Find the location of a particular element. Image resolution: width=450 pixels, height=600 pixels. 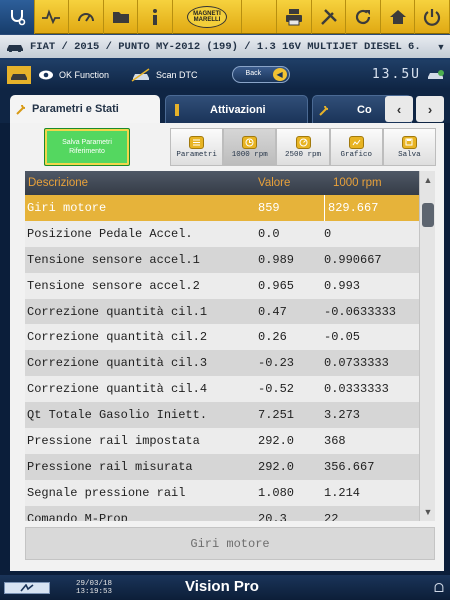

ok-function-label: OK Function is located at coordinates (84, 74).